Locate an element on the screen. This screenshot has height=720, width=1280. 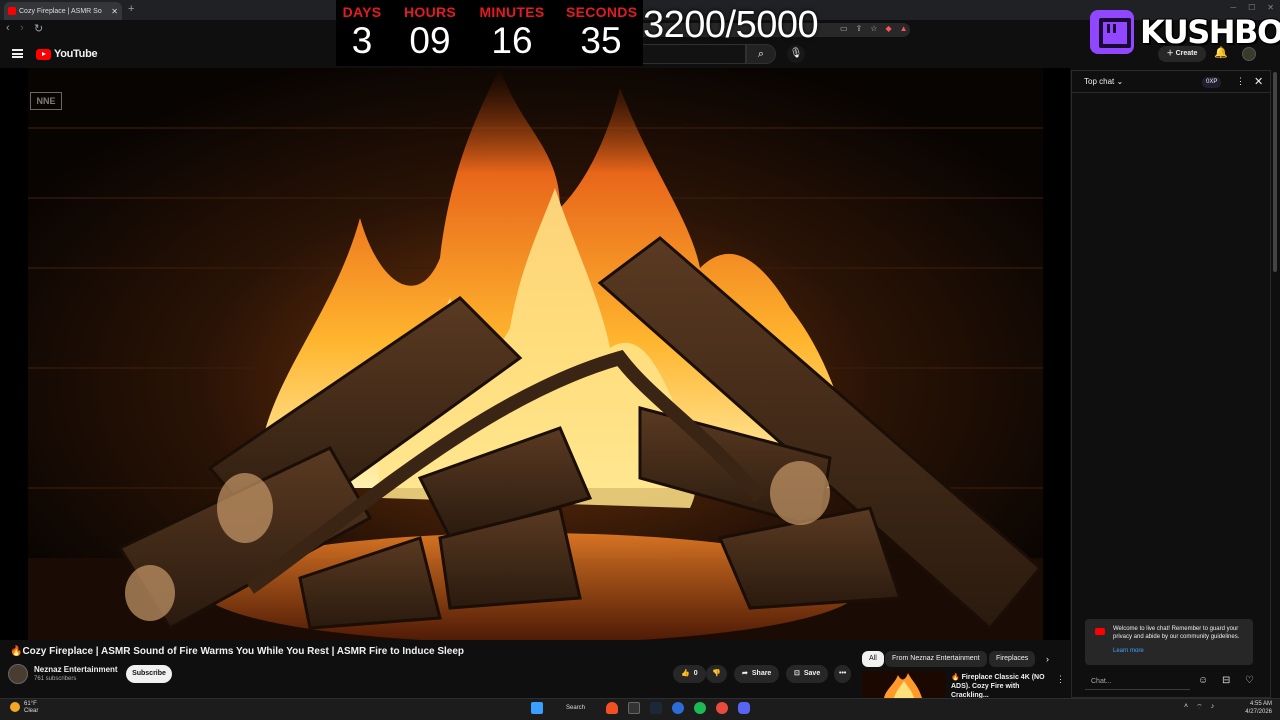
seconds-value: 35 is located at coordinates (601, 40).